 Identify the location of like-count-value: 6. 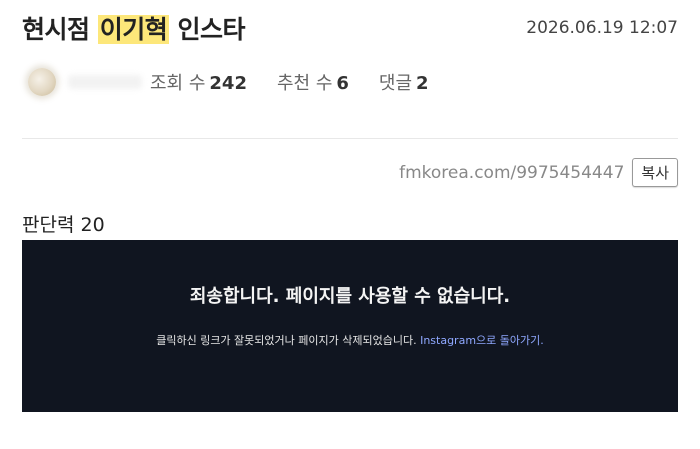
(342, 83).